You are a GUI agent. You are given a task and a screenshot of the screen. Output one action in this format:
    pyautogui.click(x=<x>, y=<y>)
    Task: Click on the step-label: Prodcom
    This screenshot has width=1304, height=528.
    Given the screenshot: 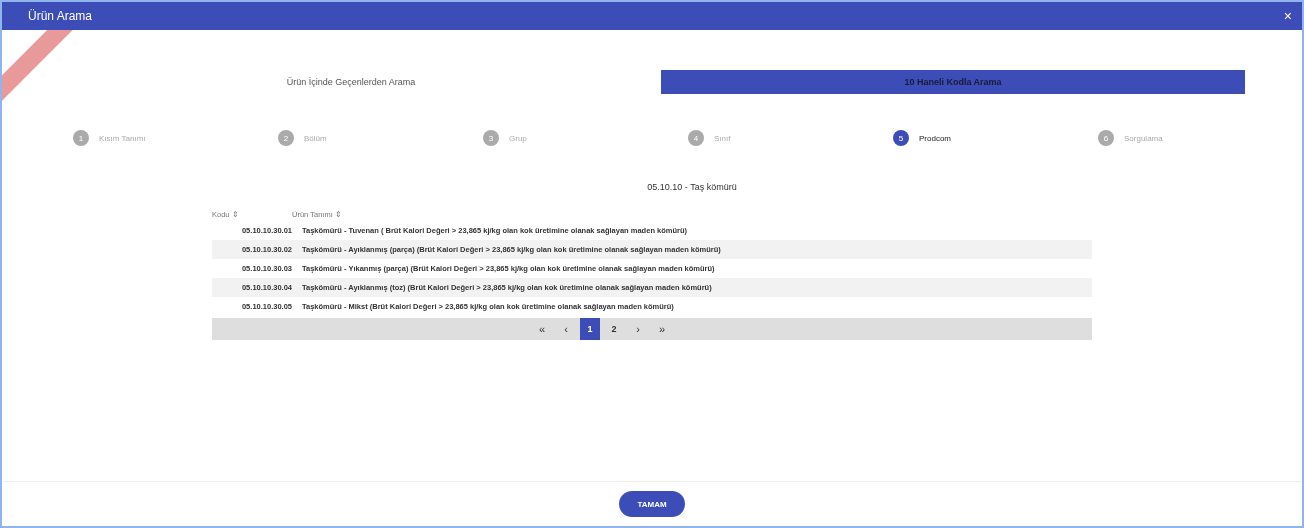 What is the action you would take?
    pyautogui.click(x=935, y=138)
    